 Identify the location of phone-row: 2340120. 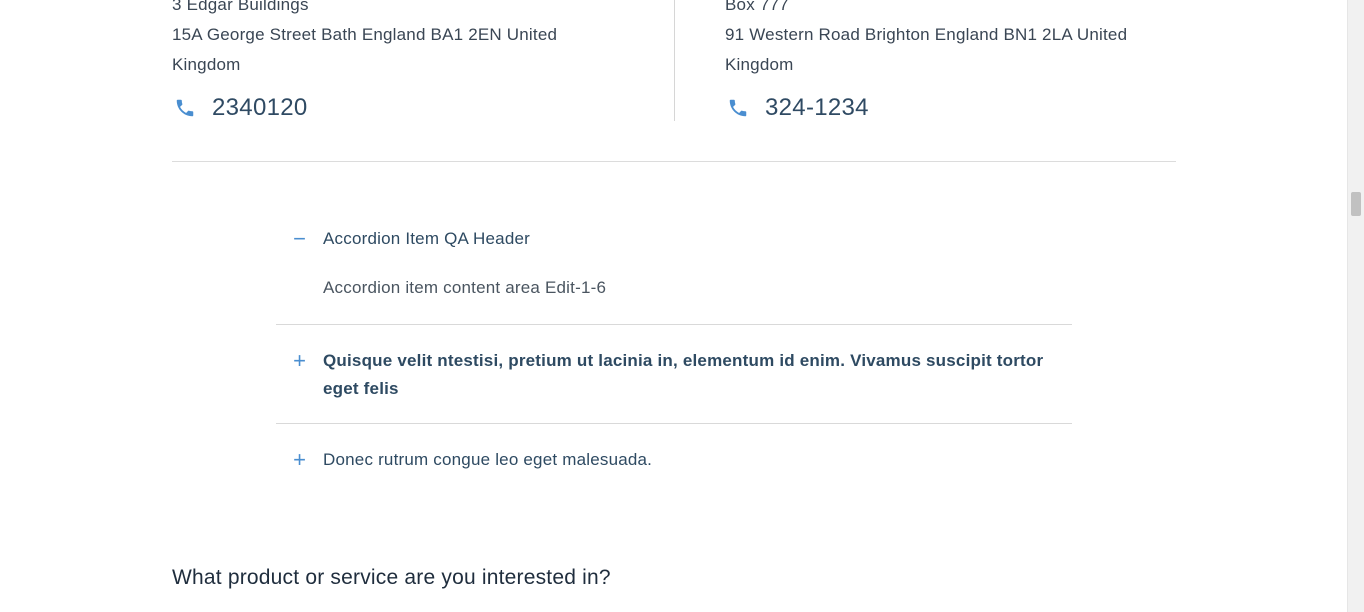
(412, 108).